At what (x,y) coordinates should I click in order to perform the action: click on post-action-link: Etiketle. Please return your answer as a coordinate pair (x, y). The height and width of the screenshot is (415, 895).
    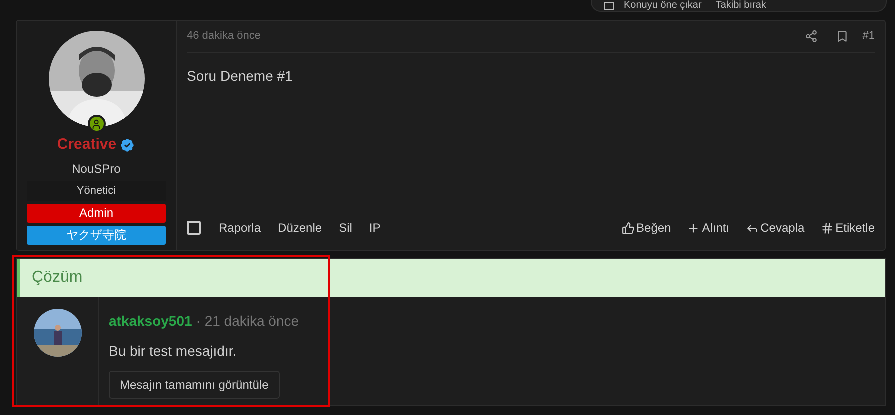
    Looking at the image, I should click on (847, 228).